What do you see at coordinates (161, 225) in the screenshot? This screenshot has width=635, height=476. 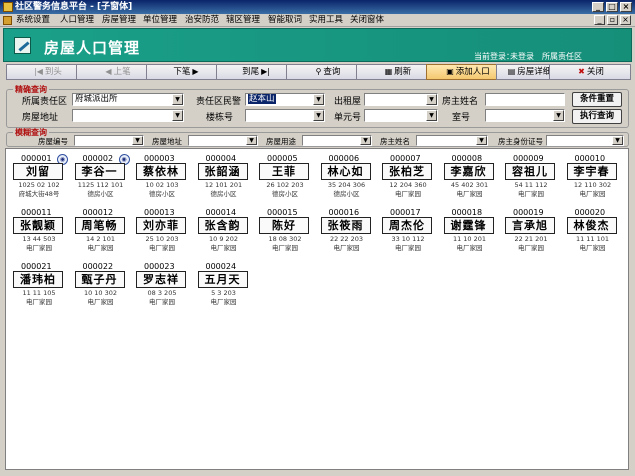 I see `card-name: 刘亦菲` at bounding box center [161, 225].